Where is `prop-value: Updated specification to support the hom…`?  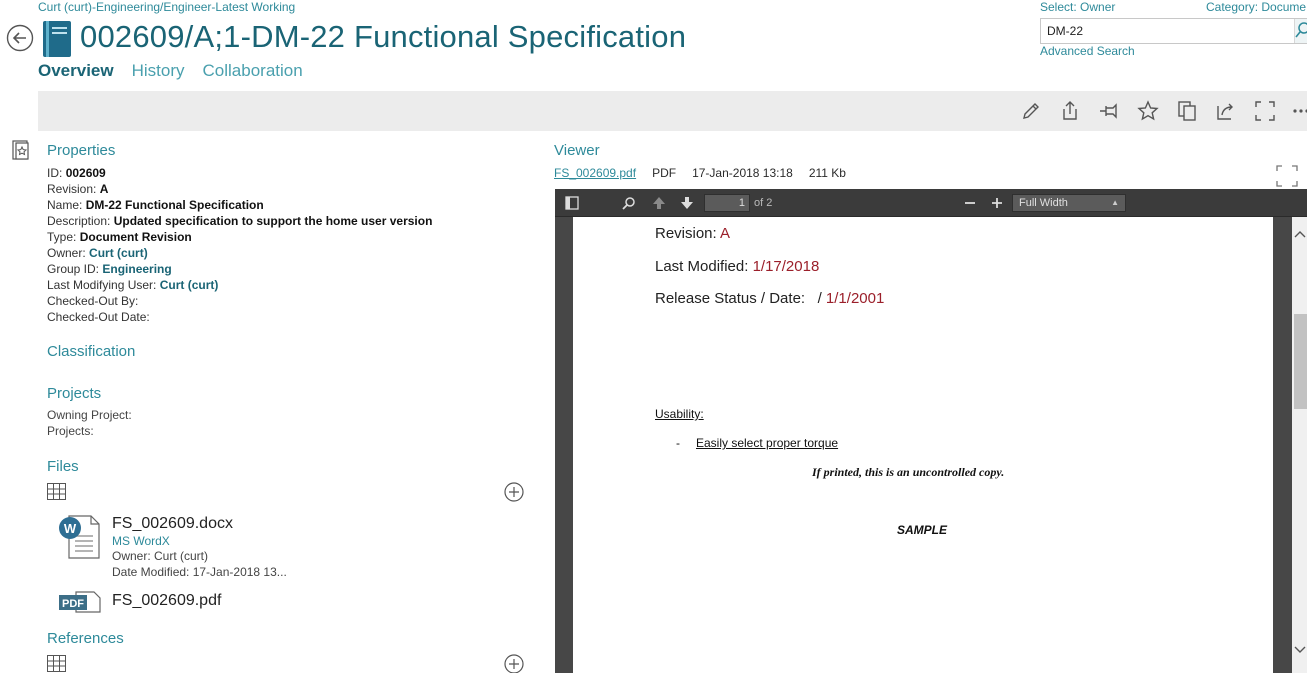 prop-value: Updated specification to support the hom… is located at coordinates (273, 221).